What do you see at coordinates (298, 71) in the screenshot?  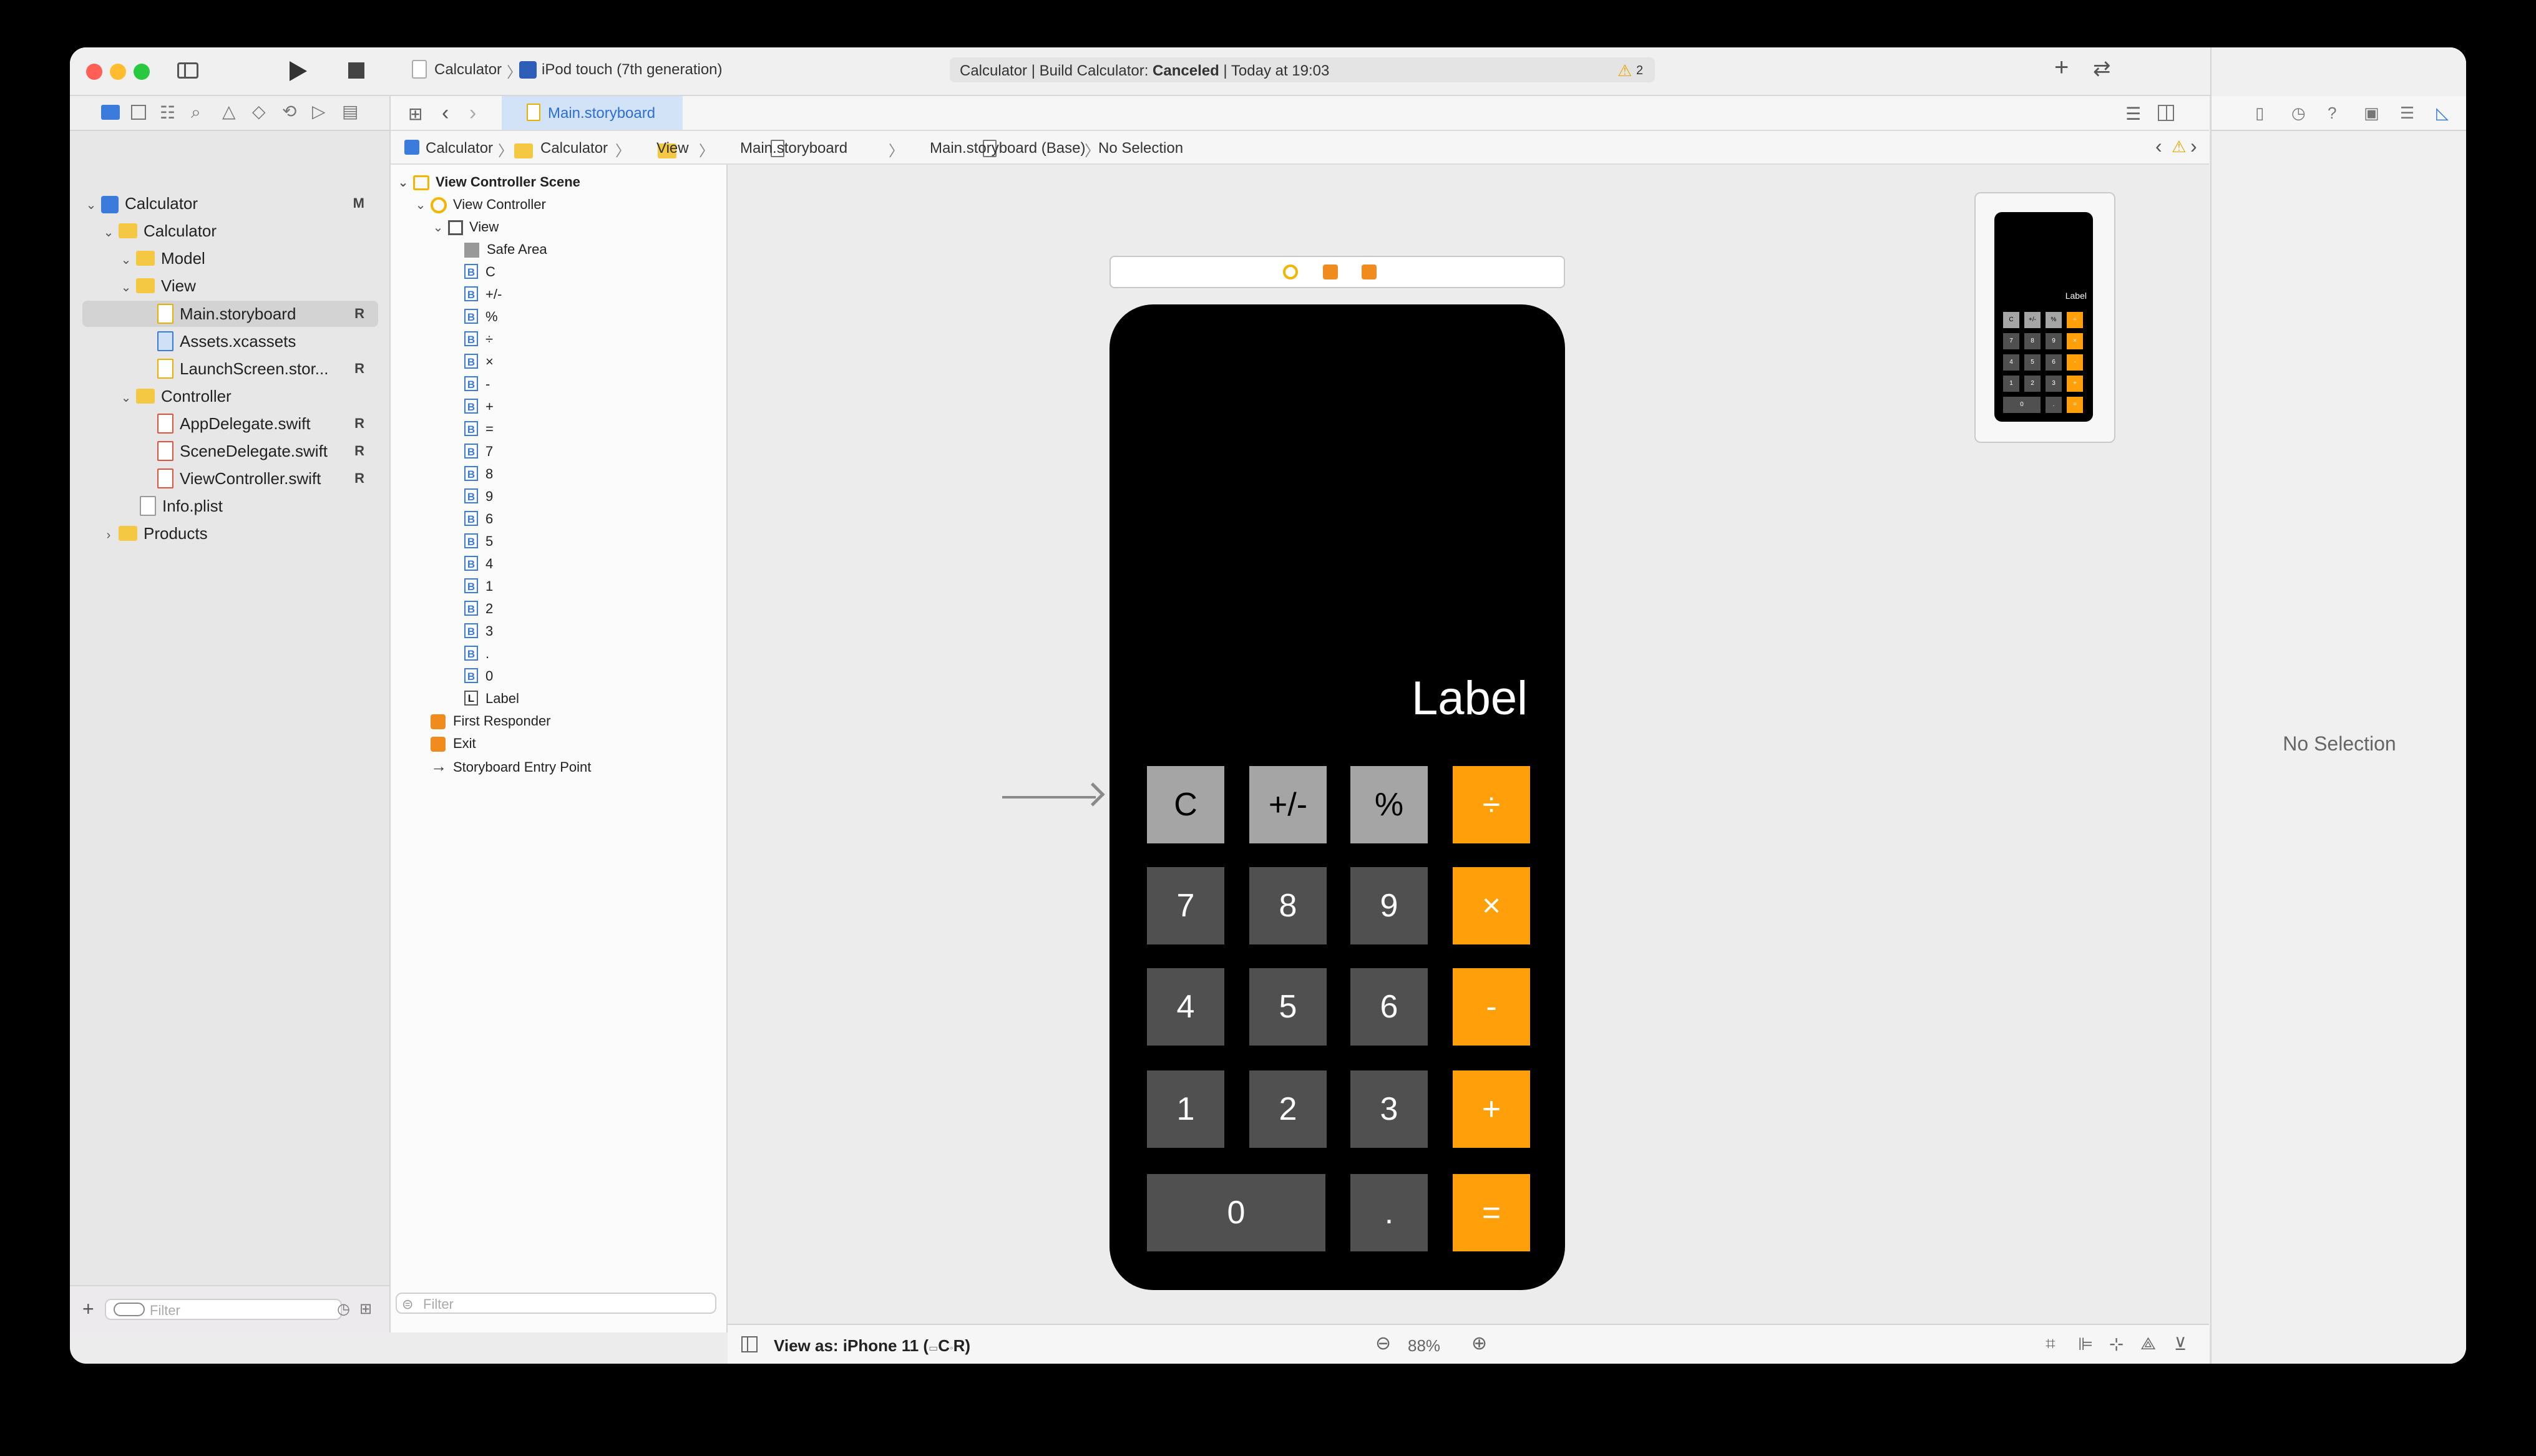 I see `run-icon` at bounding box center [298, 71].